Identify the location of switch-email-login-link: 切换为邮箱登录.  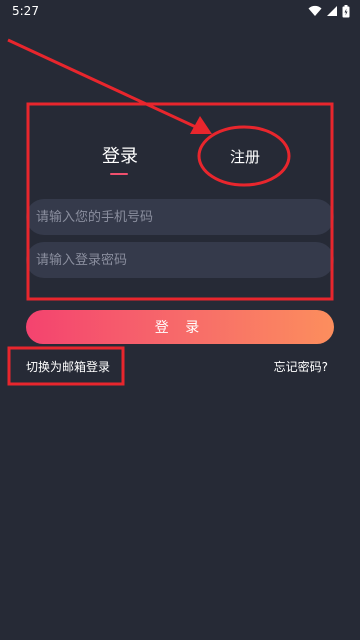
(68, 366).